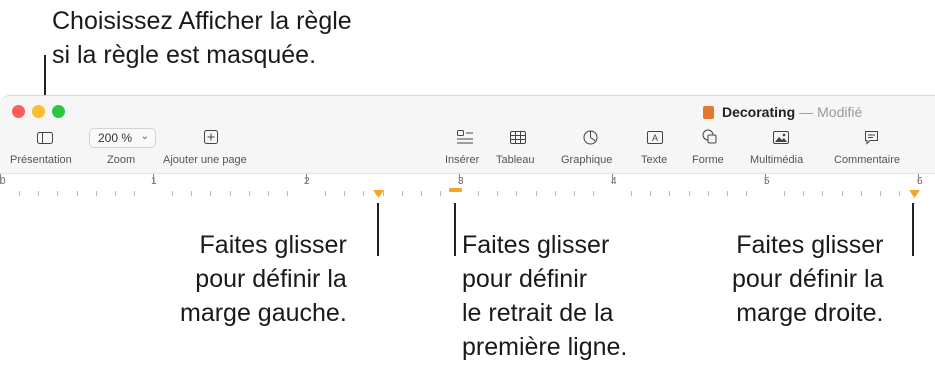 The image size is (935, 374). Describe the element at coordinates (590, 139) in the screenshot. I see `chart-icon` at that location.